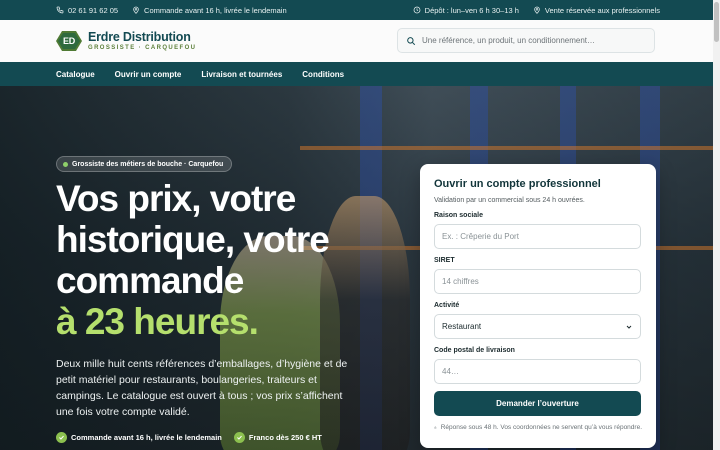 The image size is (720, 450). What do you see at coordinates (285, 437) in the screenshot?
I see `benefit-text: Franco dès 250 € HT` at bounding box center [285, 437].